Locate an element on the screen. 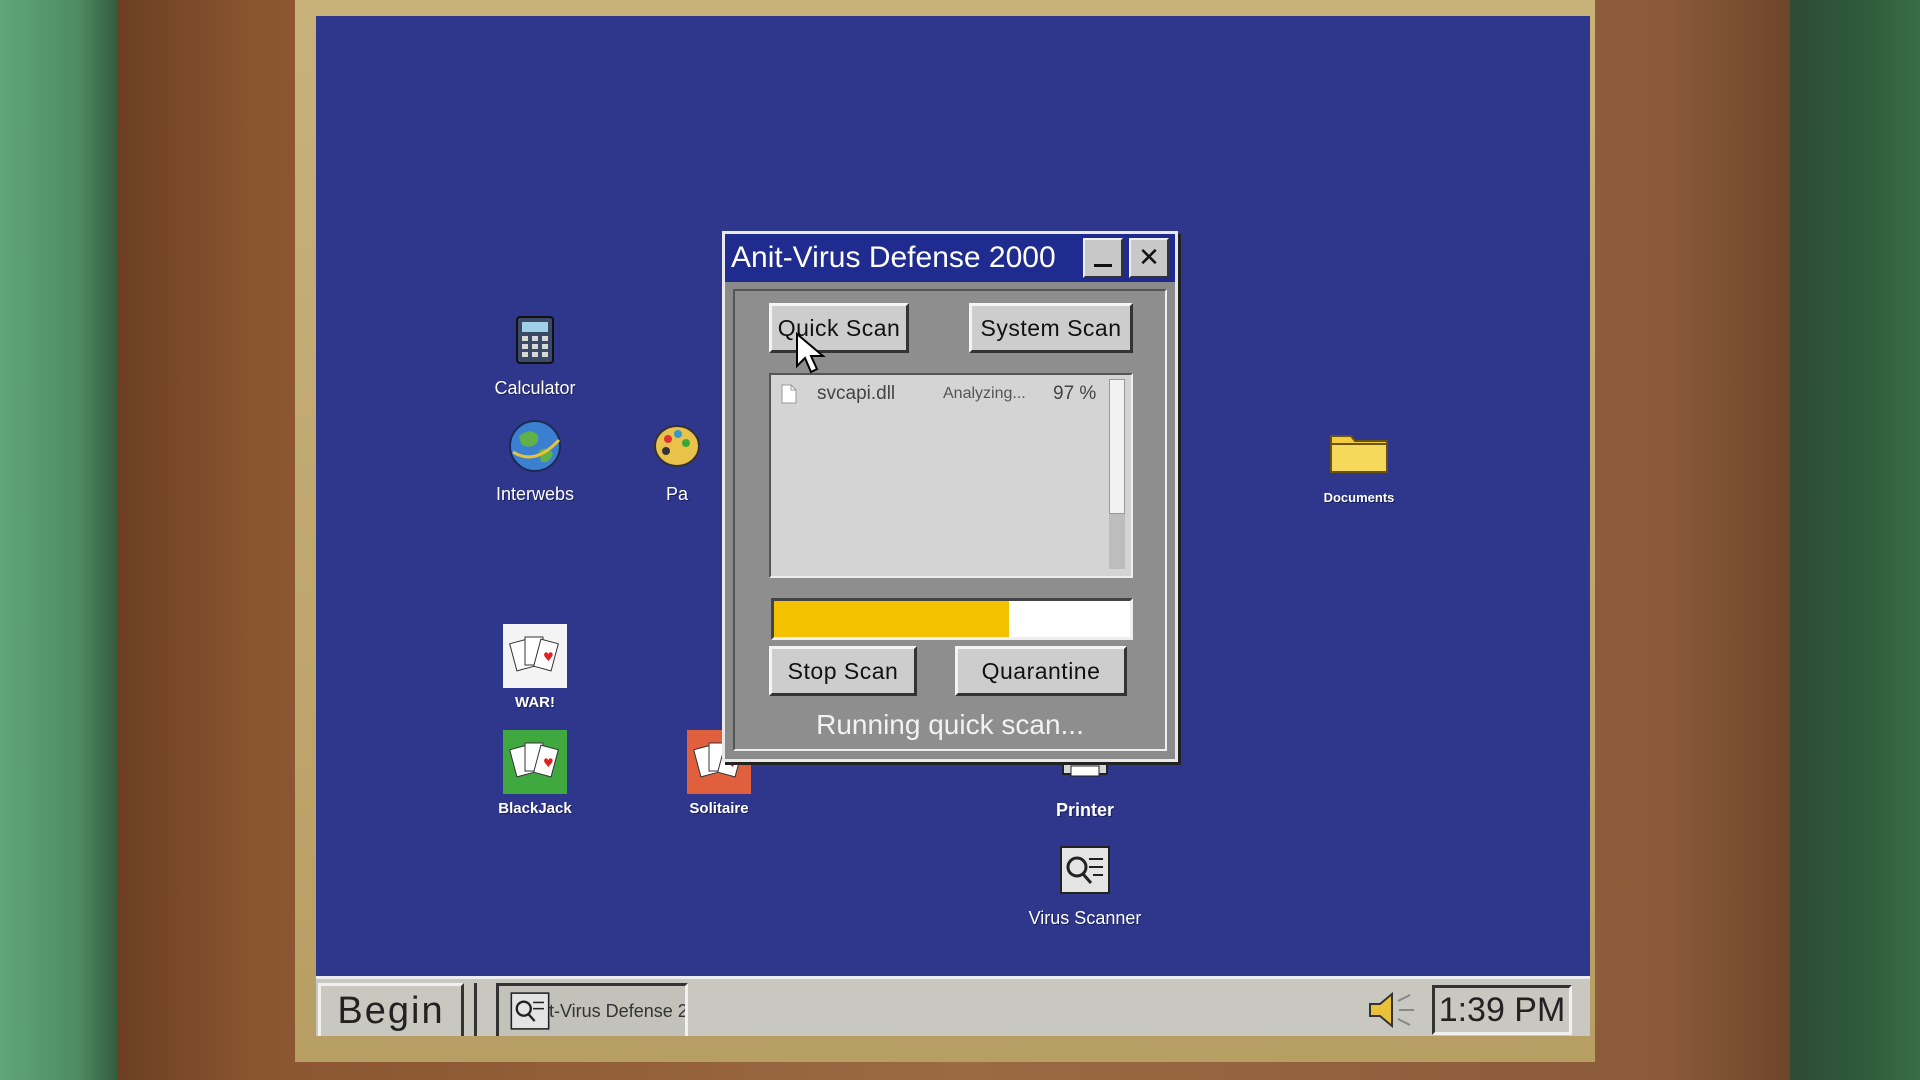 This screenshot has width=1920, height=1080. desktop-icon-war: ♥ WAR! is located at coordinates (535, 667).